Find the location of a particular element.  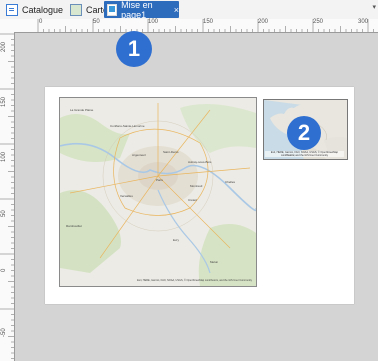

map-place-label: Paris is located at coordinates (159, 180).